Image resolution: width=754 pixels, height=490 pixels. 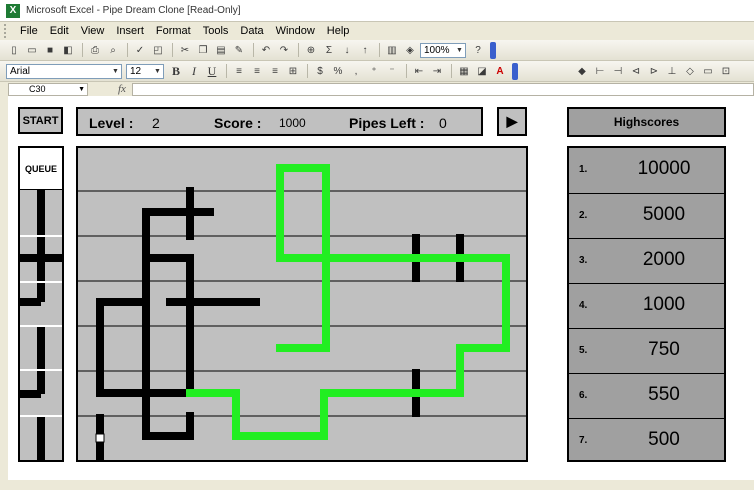 I want to click on highscore-value: 500, so click(x=664, y=439).